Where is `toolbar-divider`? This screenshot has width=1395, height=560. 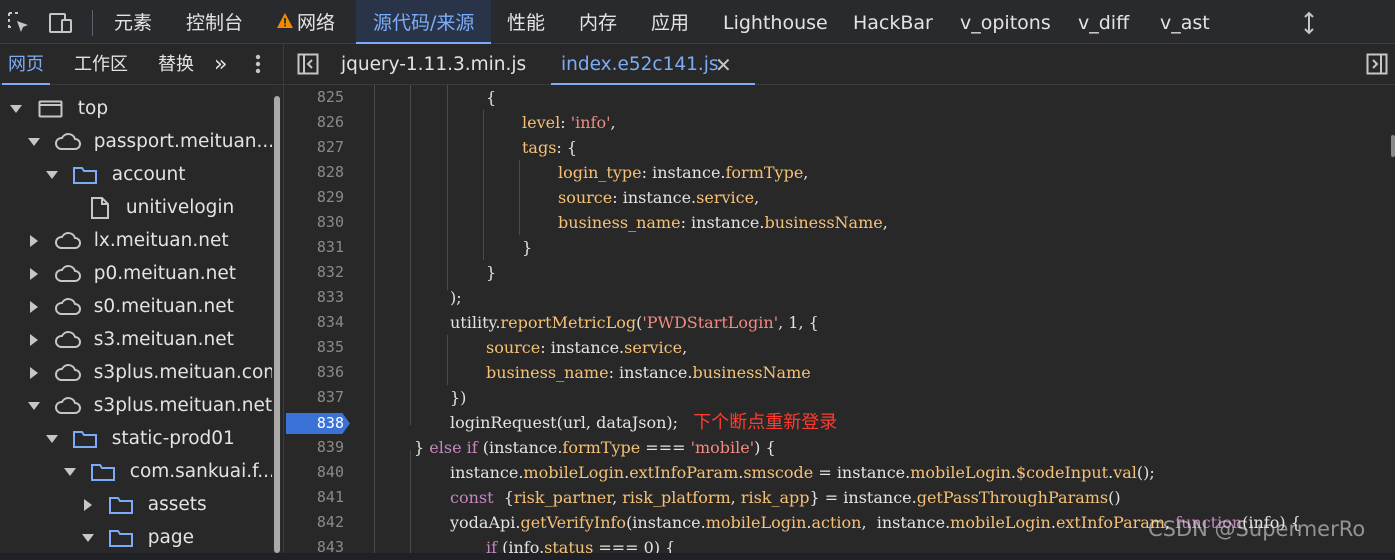 toolbar-divider is located at coordinates (92, 23).